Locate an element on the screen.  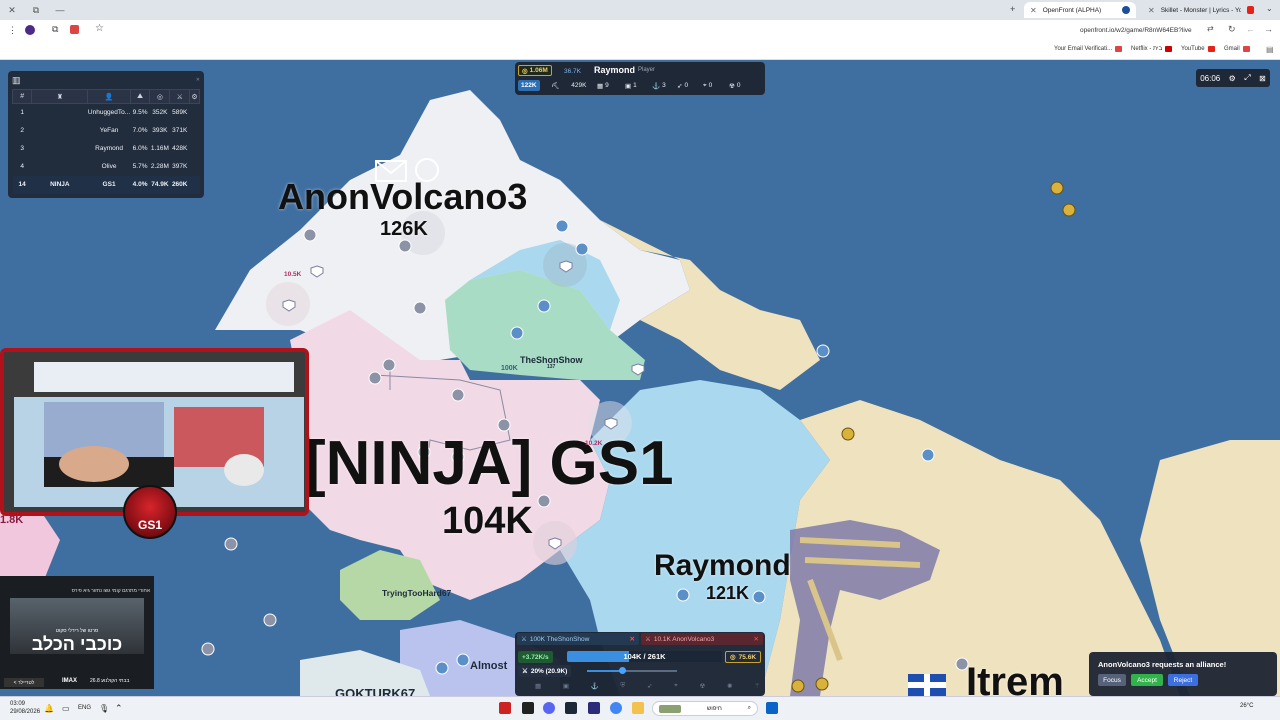
new-tab-icon: + is located at coordinates (1012, 9).